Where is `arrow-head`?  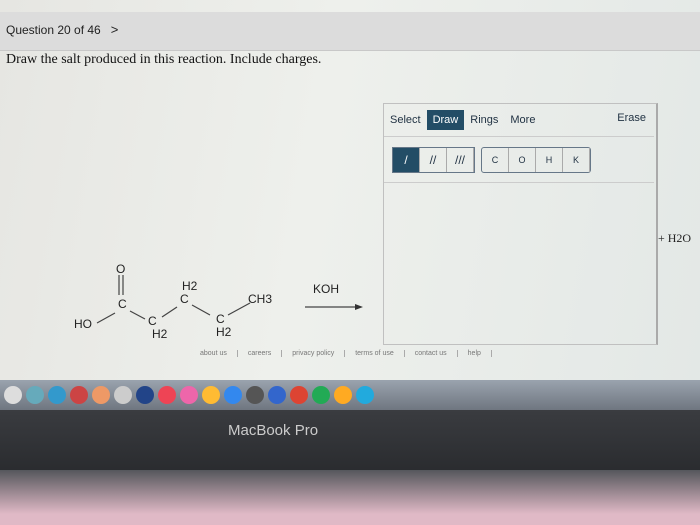
arrow-head is located at coordinates (359, 307).